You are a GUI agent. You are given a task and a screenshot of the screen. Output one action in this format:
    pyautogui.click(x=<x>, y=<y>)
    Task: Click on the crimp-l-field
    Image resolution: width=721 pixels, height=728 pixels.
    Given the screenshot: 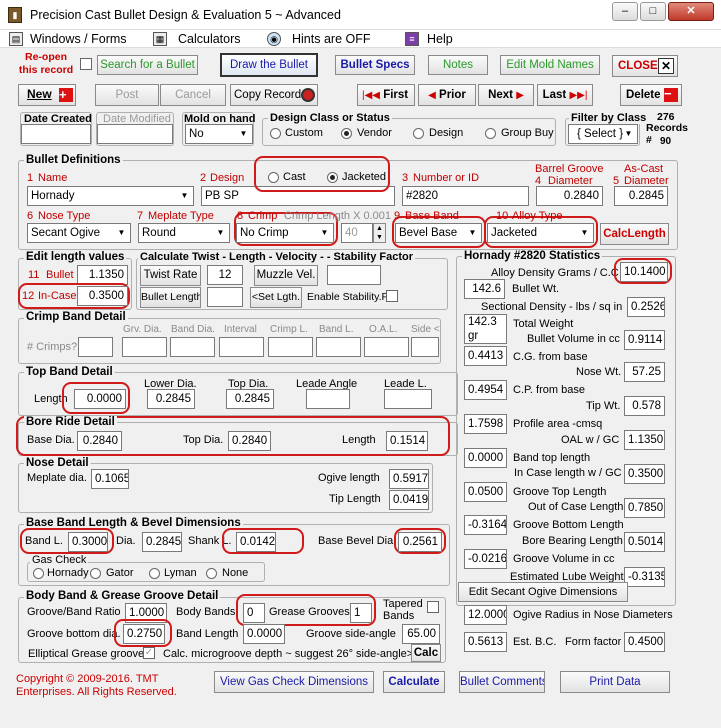 What is the action you would take?
    pyautogui.click(x=290, y=347)
    